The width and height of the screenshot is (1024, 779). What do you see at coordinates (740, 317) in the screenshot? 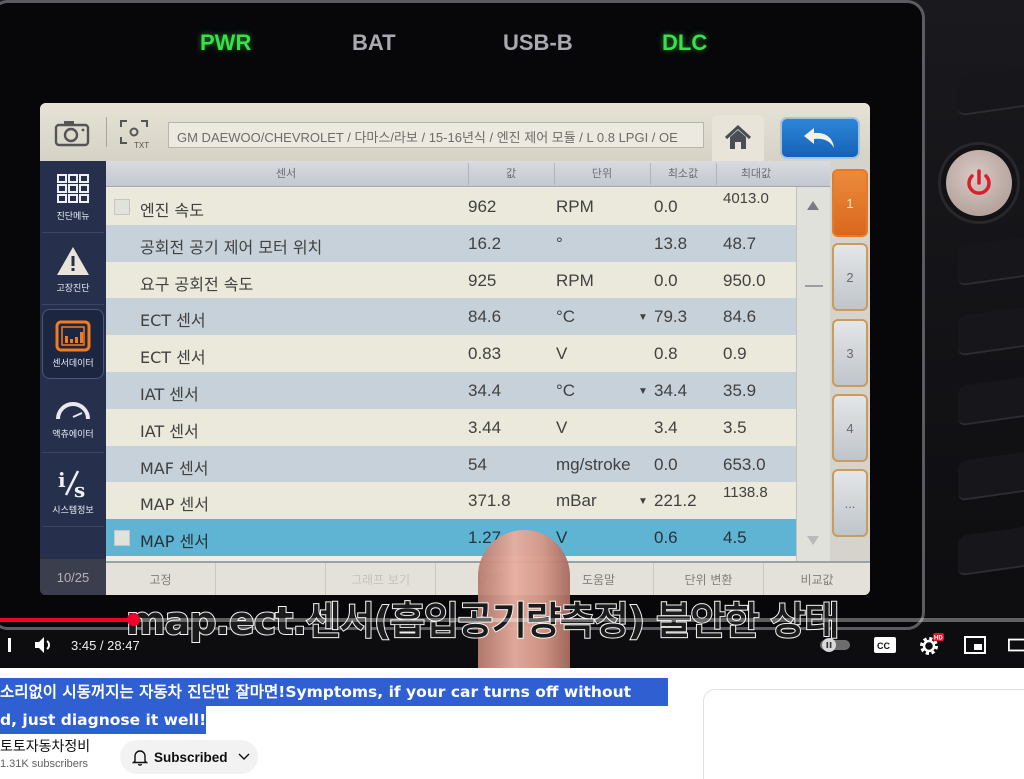
I see `sensor-max: 84.6` at bounding box center [740, 317].